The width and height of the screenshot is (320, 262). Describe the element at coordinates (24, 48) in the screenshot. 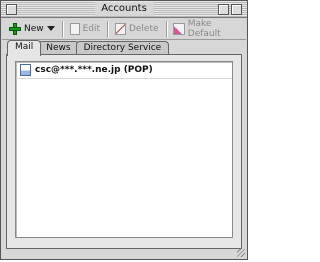

I see `tab-mail: Mail` at that location.